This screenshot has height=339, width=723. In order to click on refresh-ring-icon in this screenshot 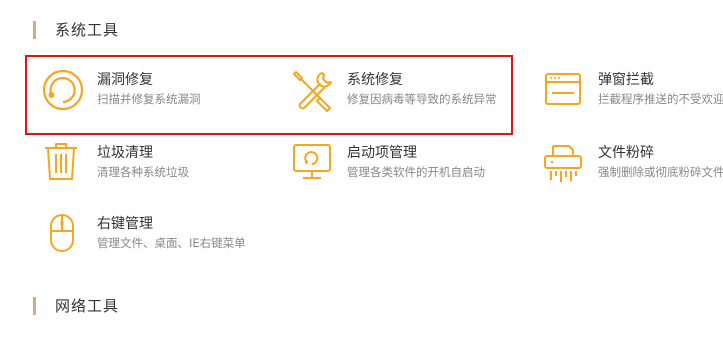, I will do `click(64, 91)`.